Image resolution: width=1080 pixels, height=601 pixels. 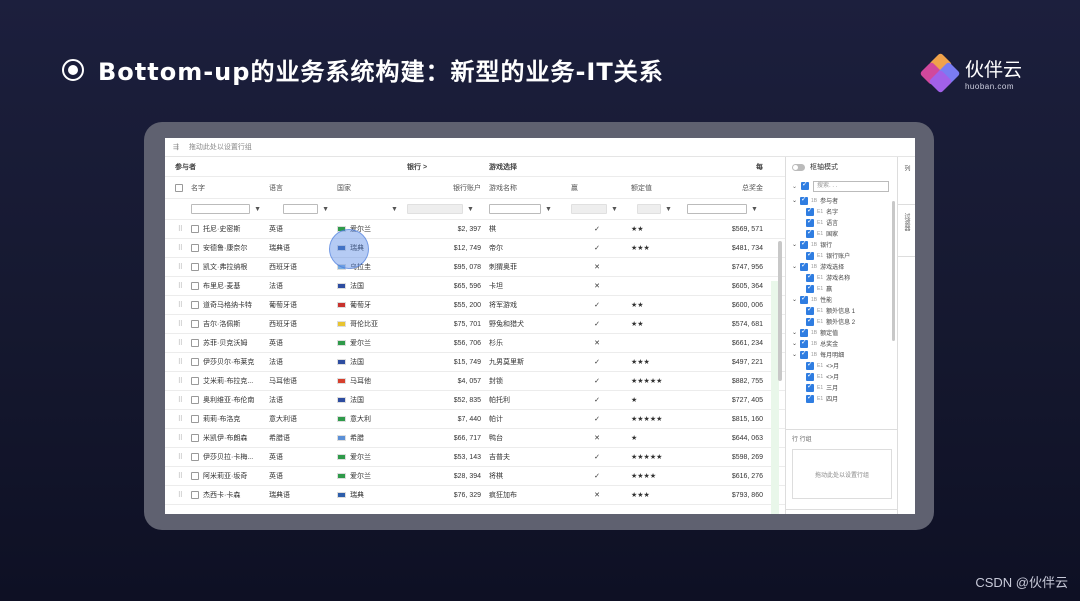 What do you see at coordinates (226, 400) in the screenshot?
I see `cell-name: 奥利维亚·布伦南` at bounding box center [226, 400].